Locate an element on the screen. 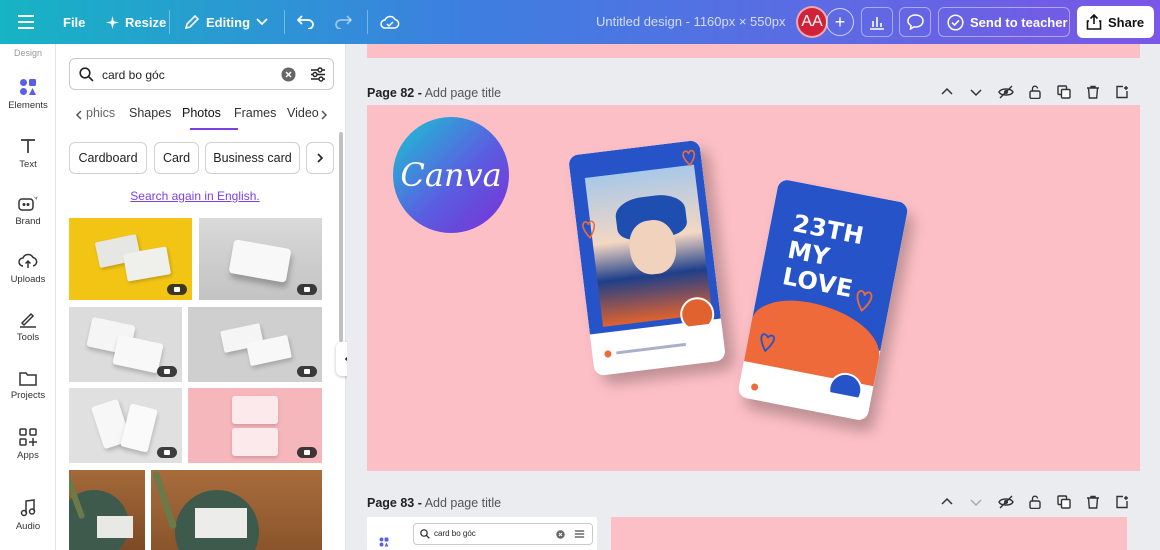  rail-item-text: Text is located at coordinates (28, 153).